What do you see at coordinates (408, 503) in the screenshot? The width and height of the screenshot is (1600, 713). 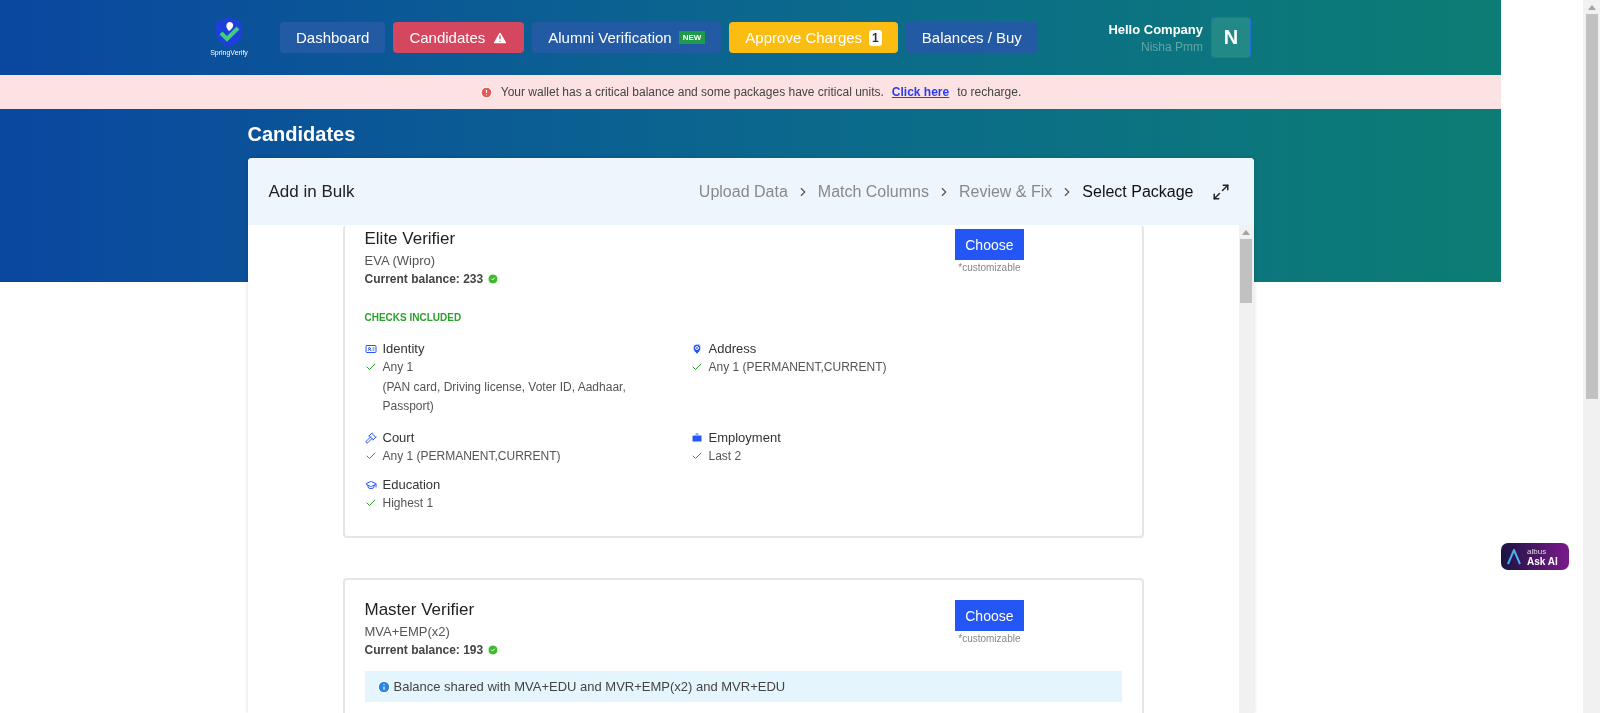 I see `check-detail: Highest 1` at bounding box center [408, 503].